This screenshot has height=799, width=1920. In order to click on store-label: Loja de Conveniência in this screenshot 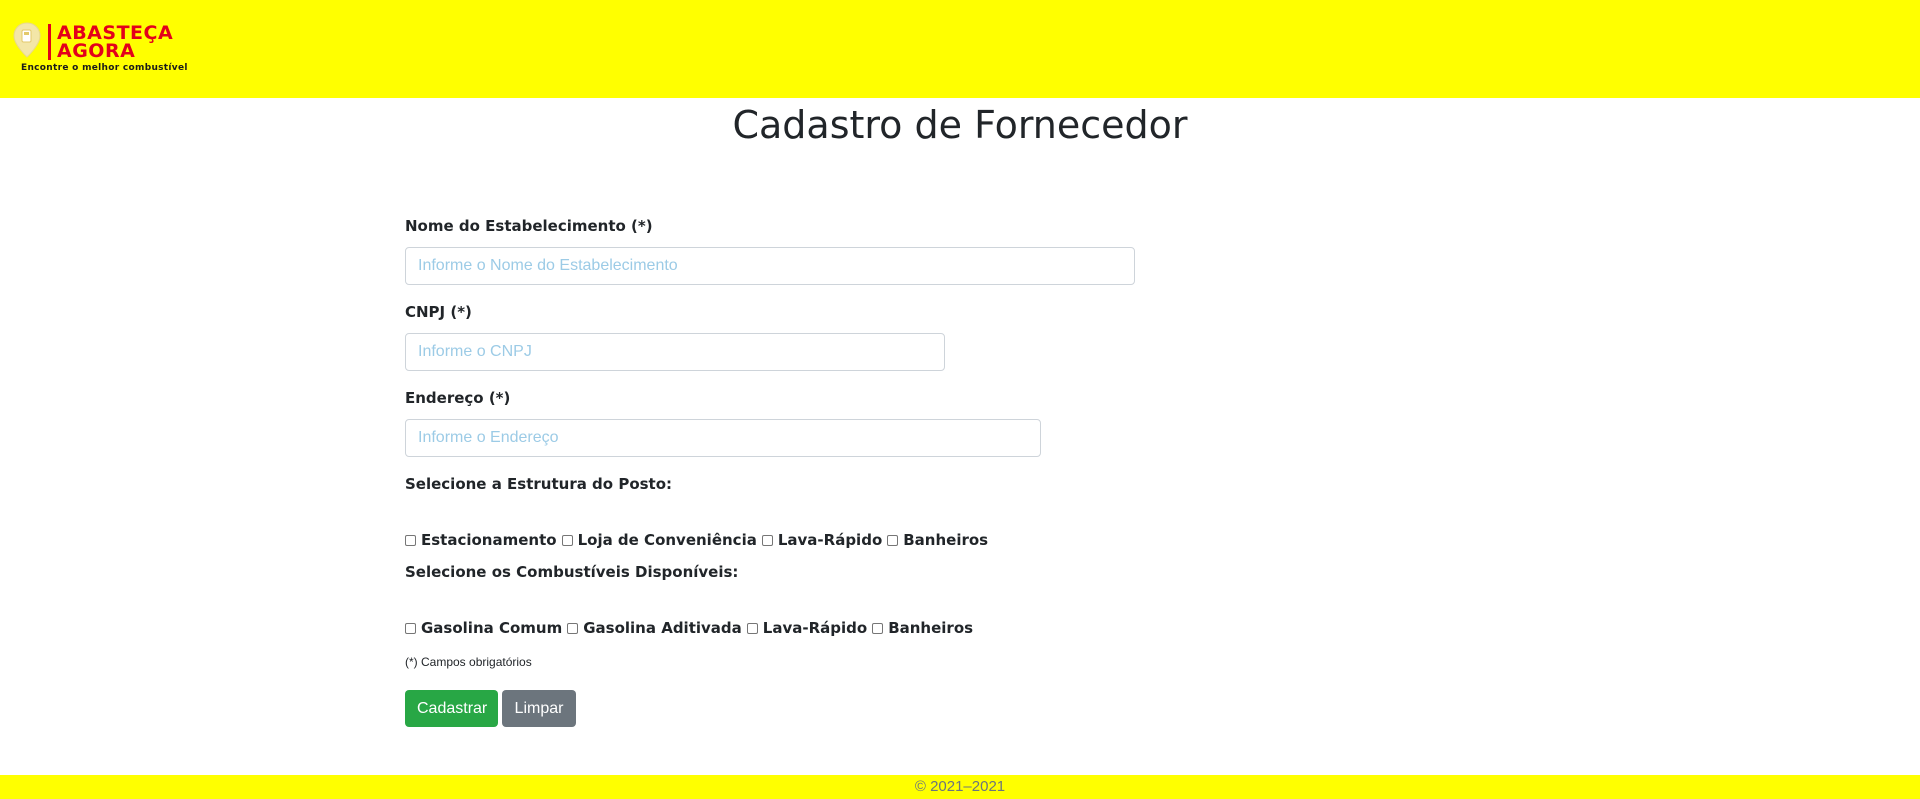, I will do `click(667, 540)`.